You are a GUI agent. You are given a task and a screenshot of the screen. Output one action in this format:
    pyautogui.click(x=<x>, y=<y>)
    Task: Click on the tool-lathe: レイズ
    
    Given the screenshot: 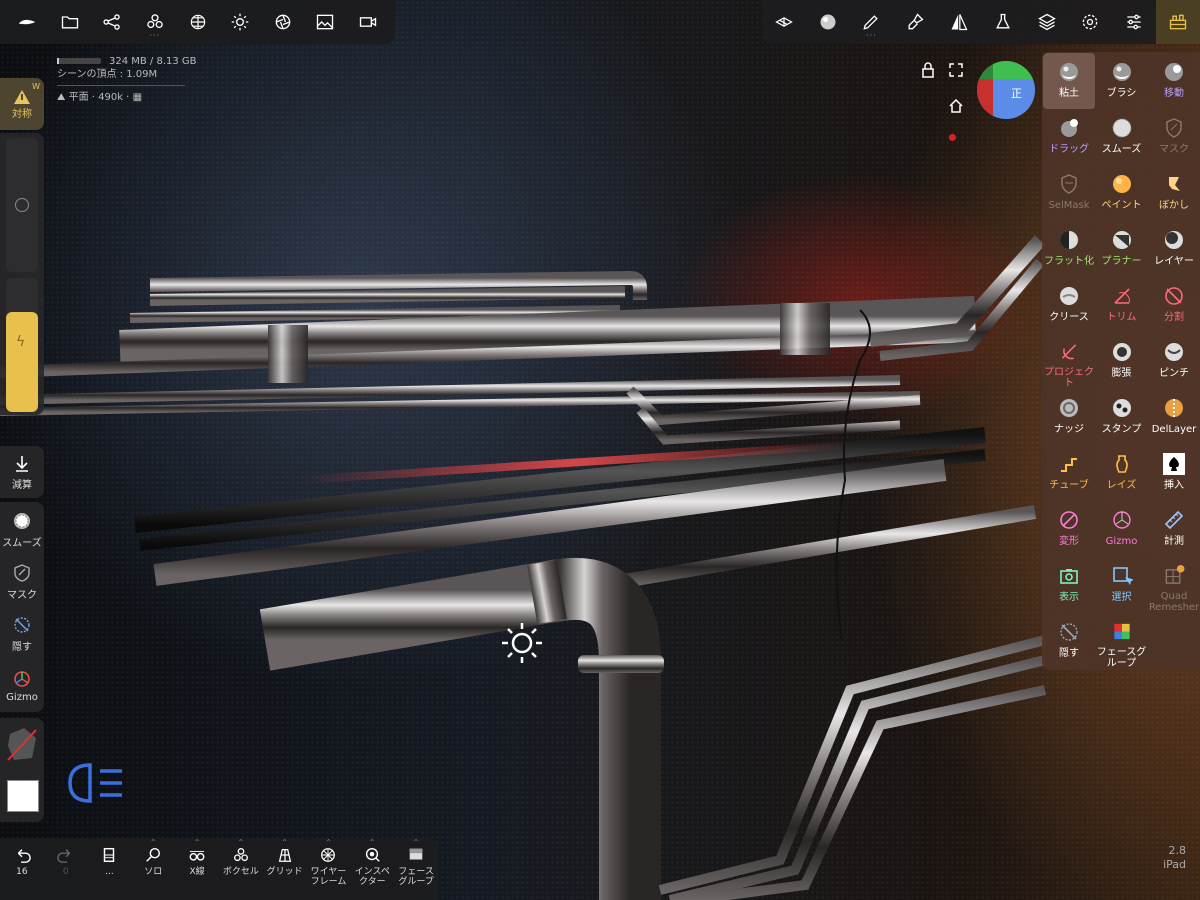 What is the action you would take?
    pyautogui.click(x=1122, y=473)
    